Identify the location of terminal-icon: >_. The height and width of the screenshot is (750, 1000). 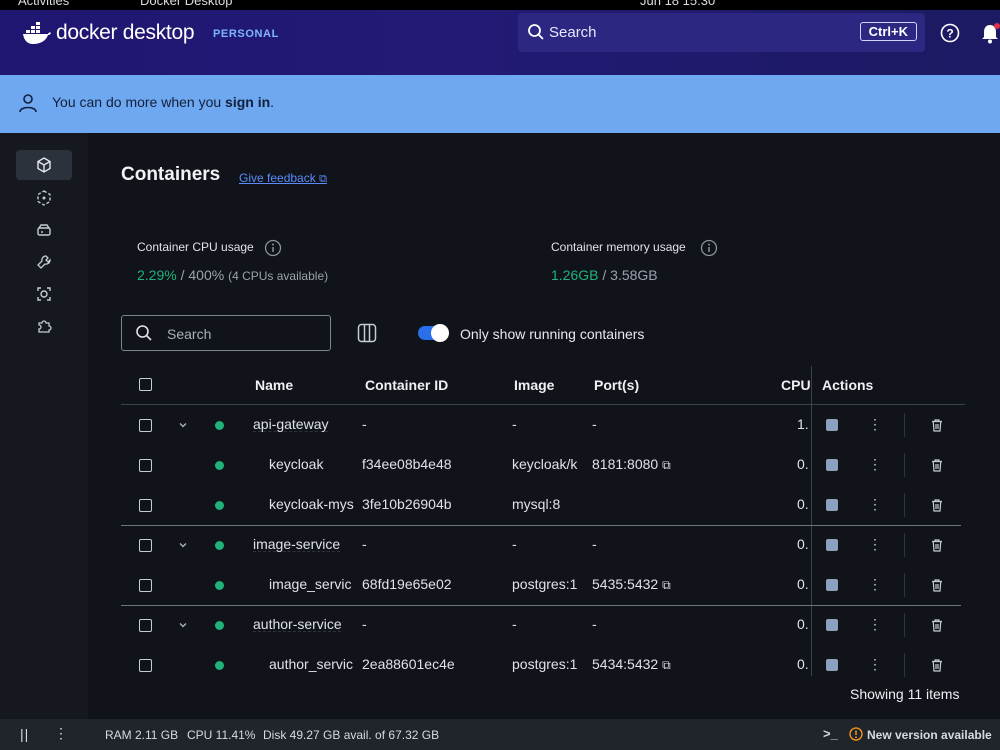
(830, 733).